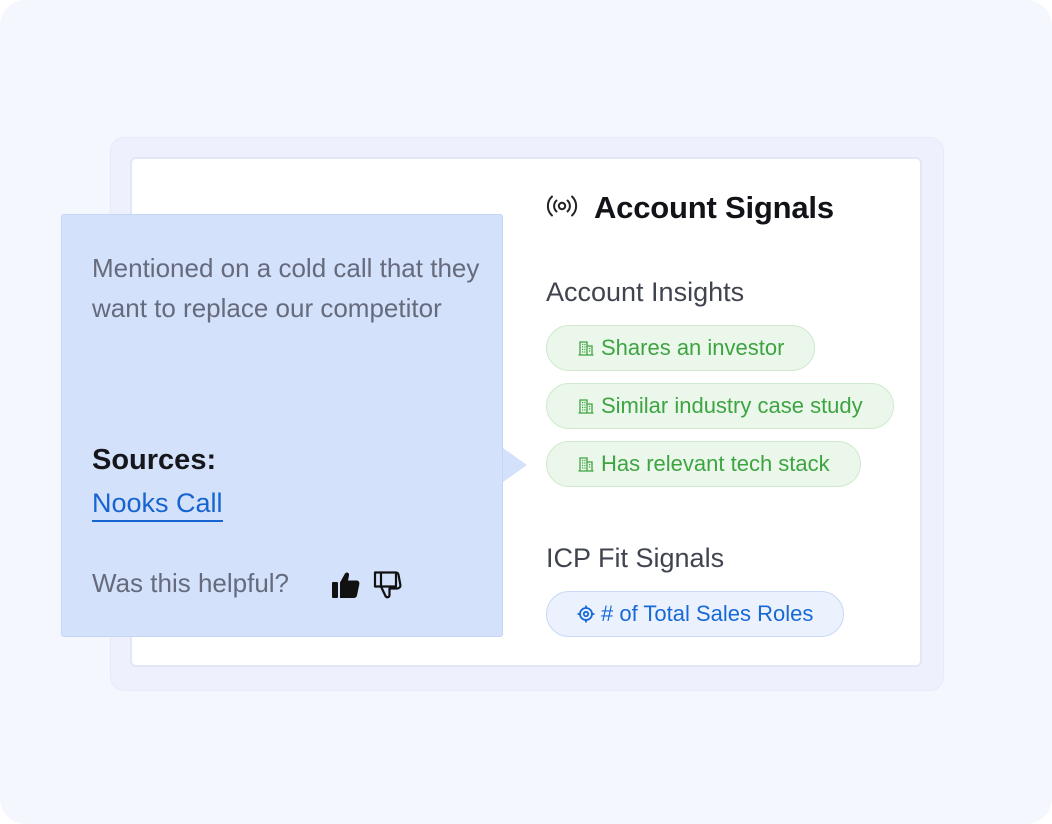 The height and width of the screenshot is (824, 1052). I want to click on account-signals-header: Account Signals, so click(690, 208).